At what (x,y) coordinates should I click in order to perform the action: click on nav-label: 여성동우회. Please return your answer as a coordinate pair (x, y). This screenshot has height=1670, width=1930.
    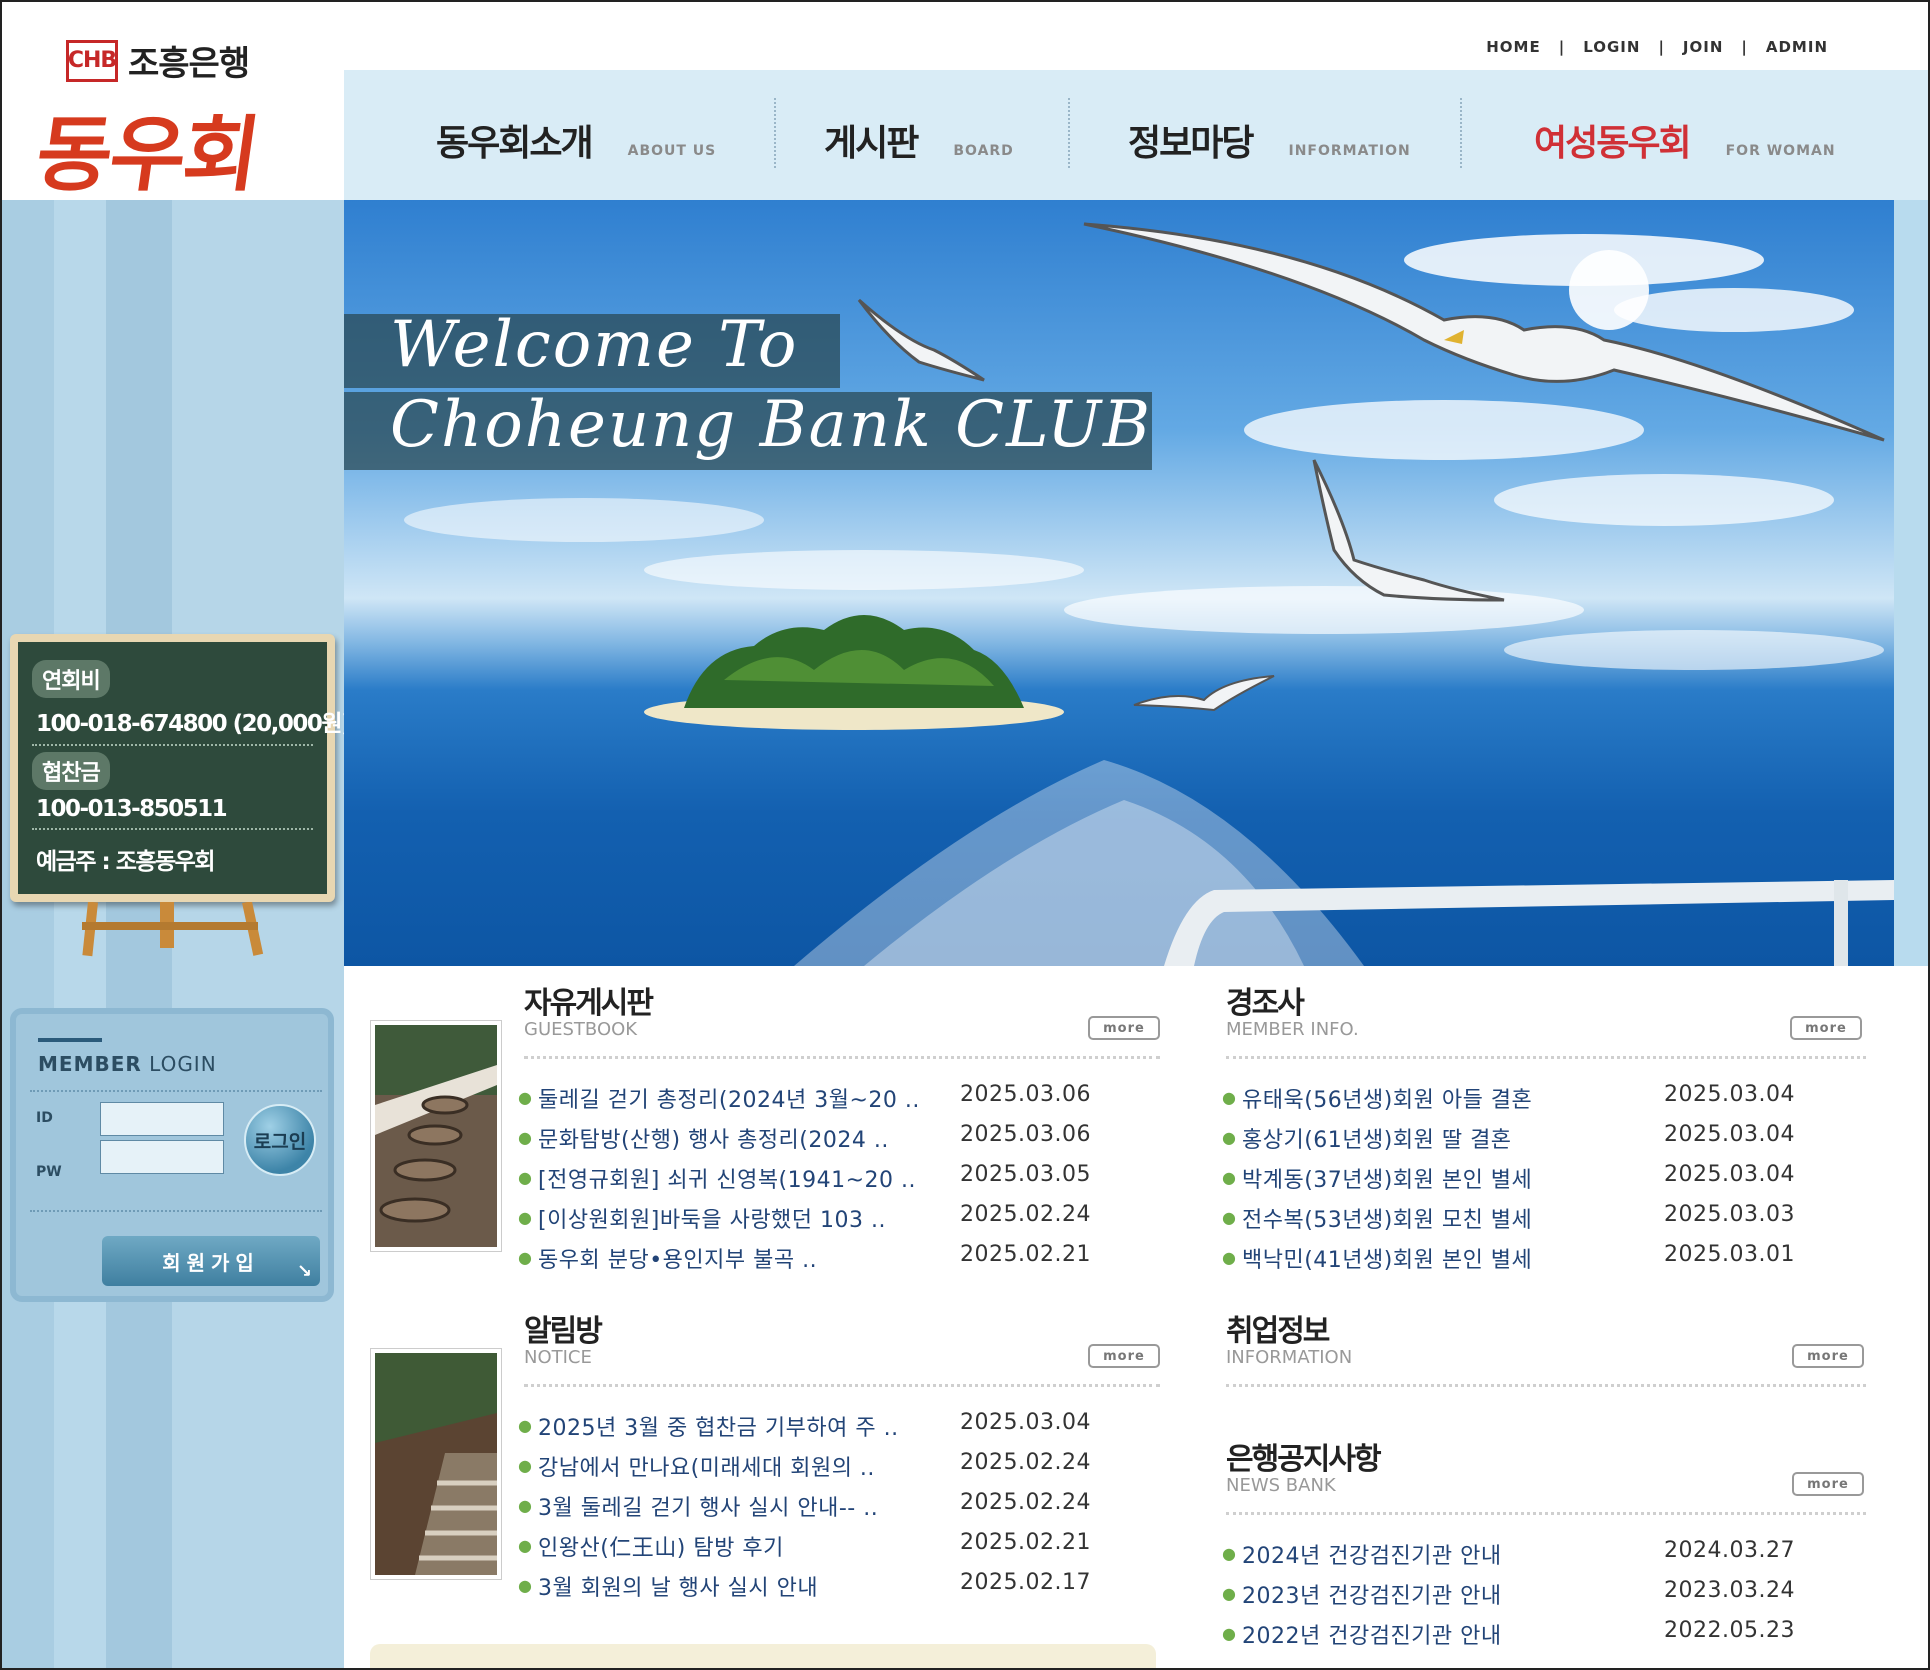
    Looking at the image, I should click on (1613, 143).